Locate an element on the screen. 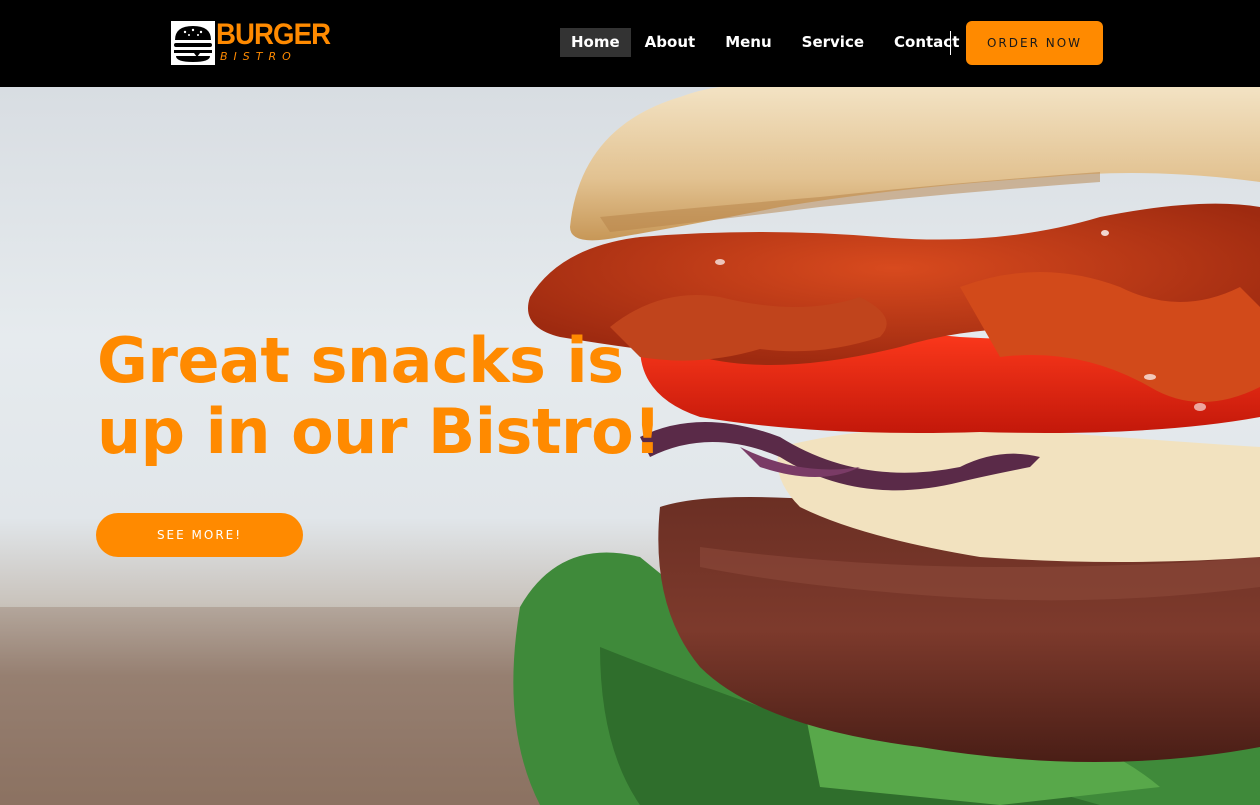 The width and height of the screenshot is (1260, 805). nav-contact: Contact is located at coordinates (926, 42).